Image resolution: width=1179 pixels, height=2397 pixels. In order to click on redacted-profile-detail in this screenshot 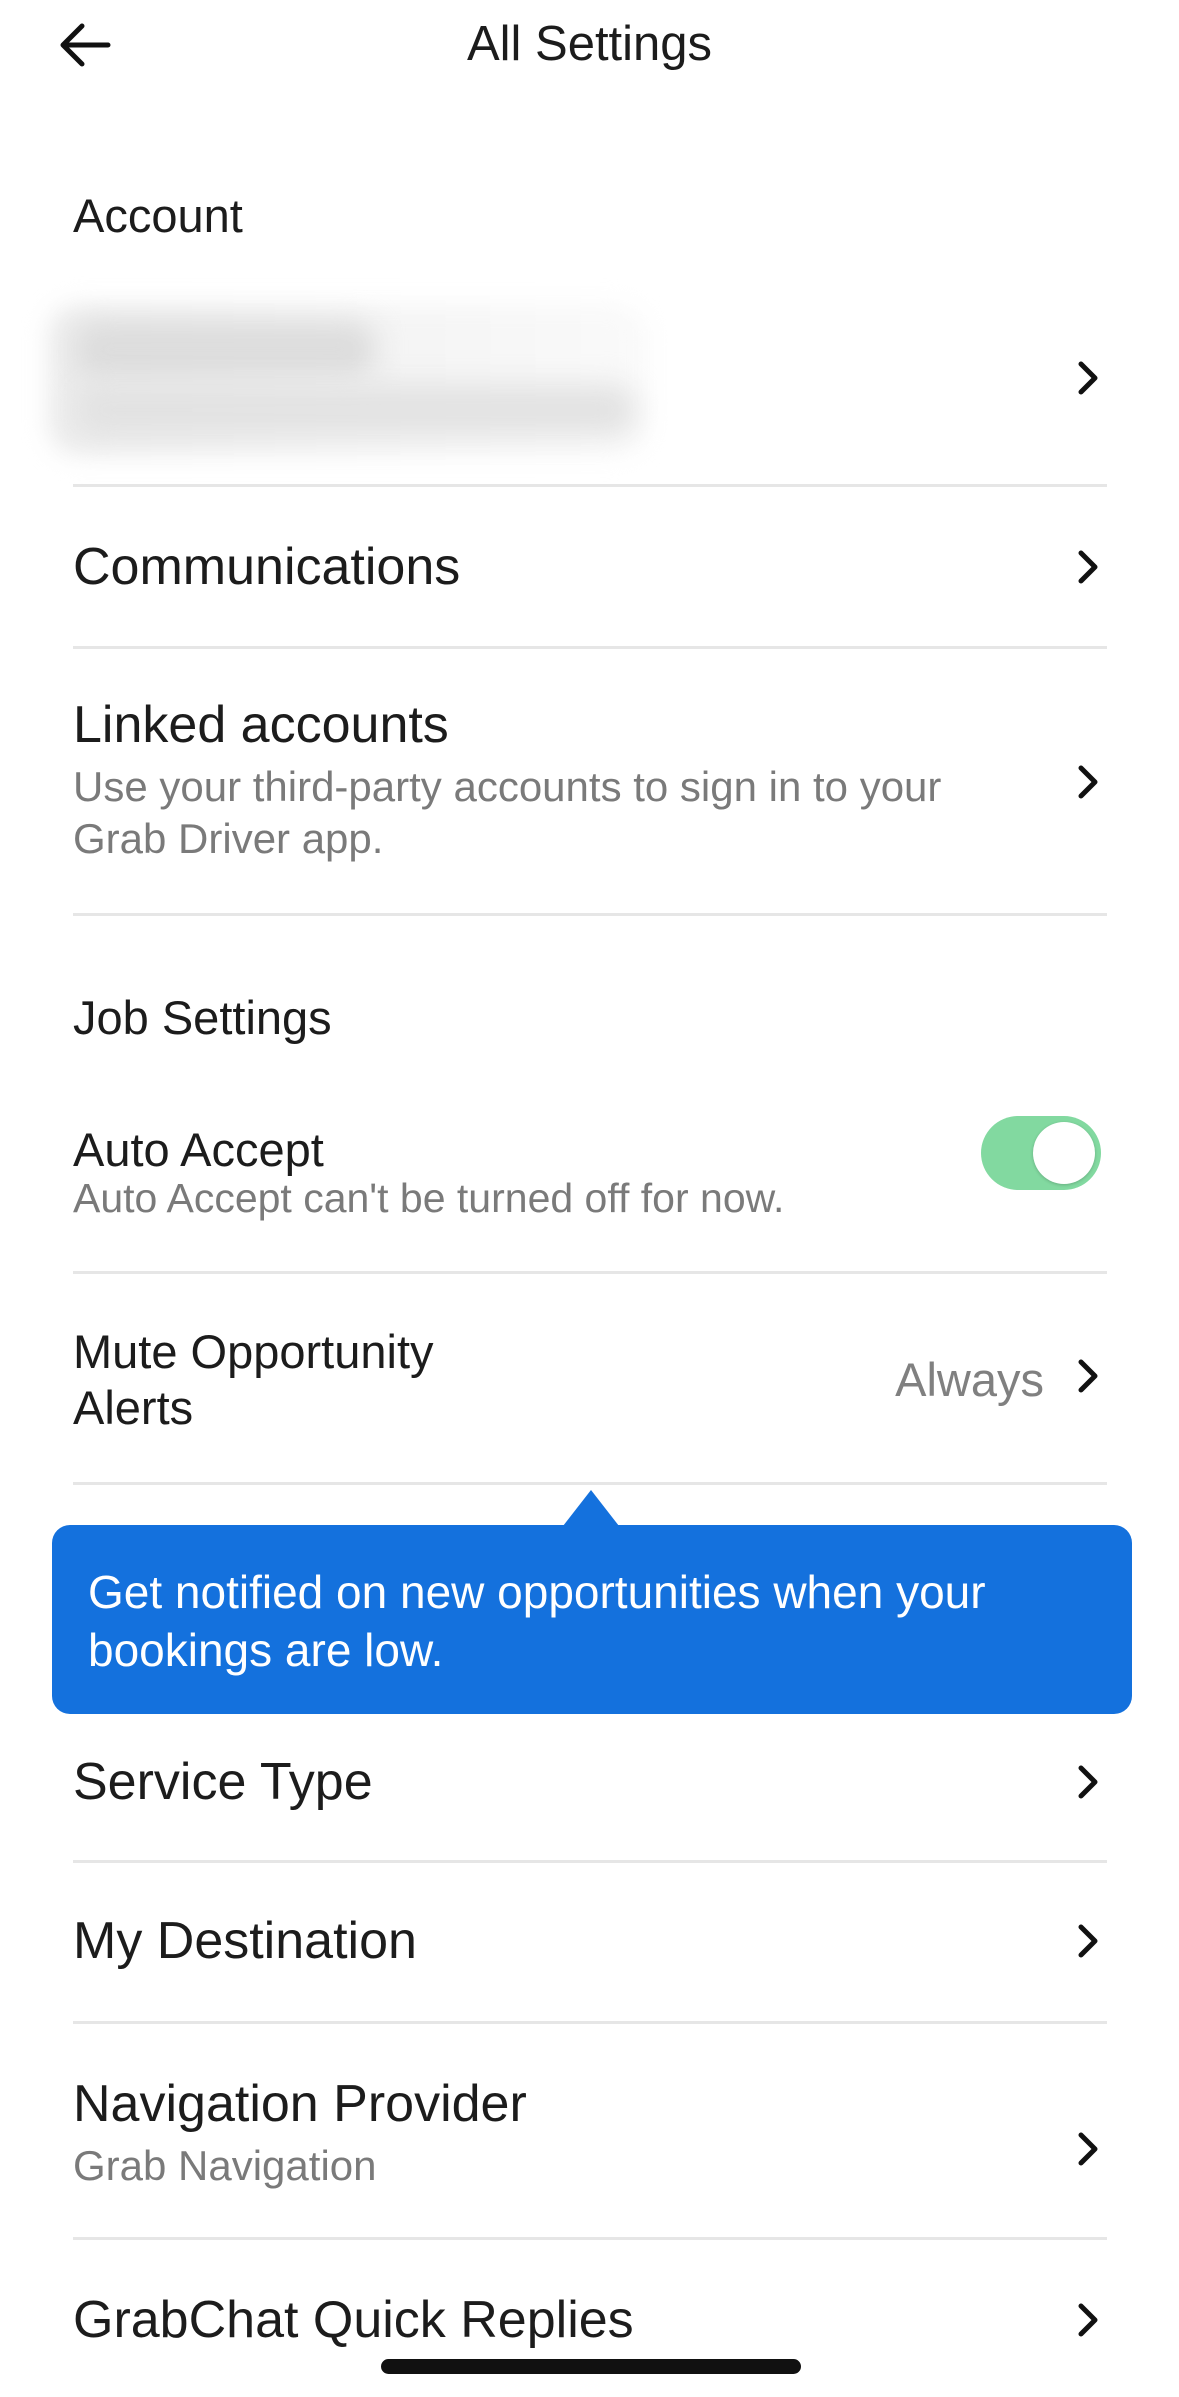, I will do `click(355, 410)`.